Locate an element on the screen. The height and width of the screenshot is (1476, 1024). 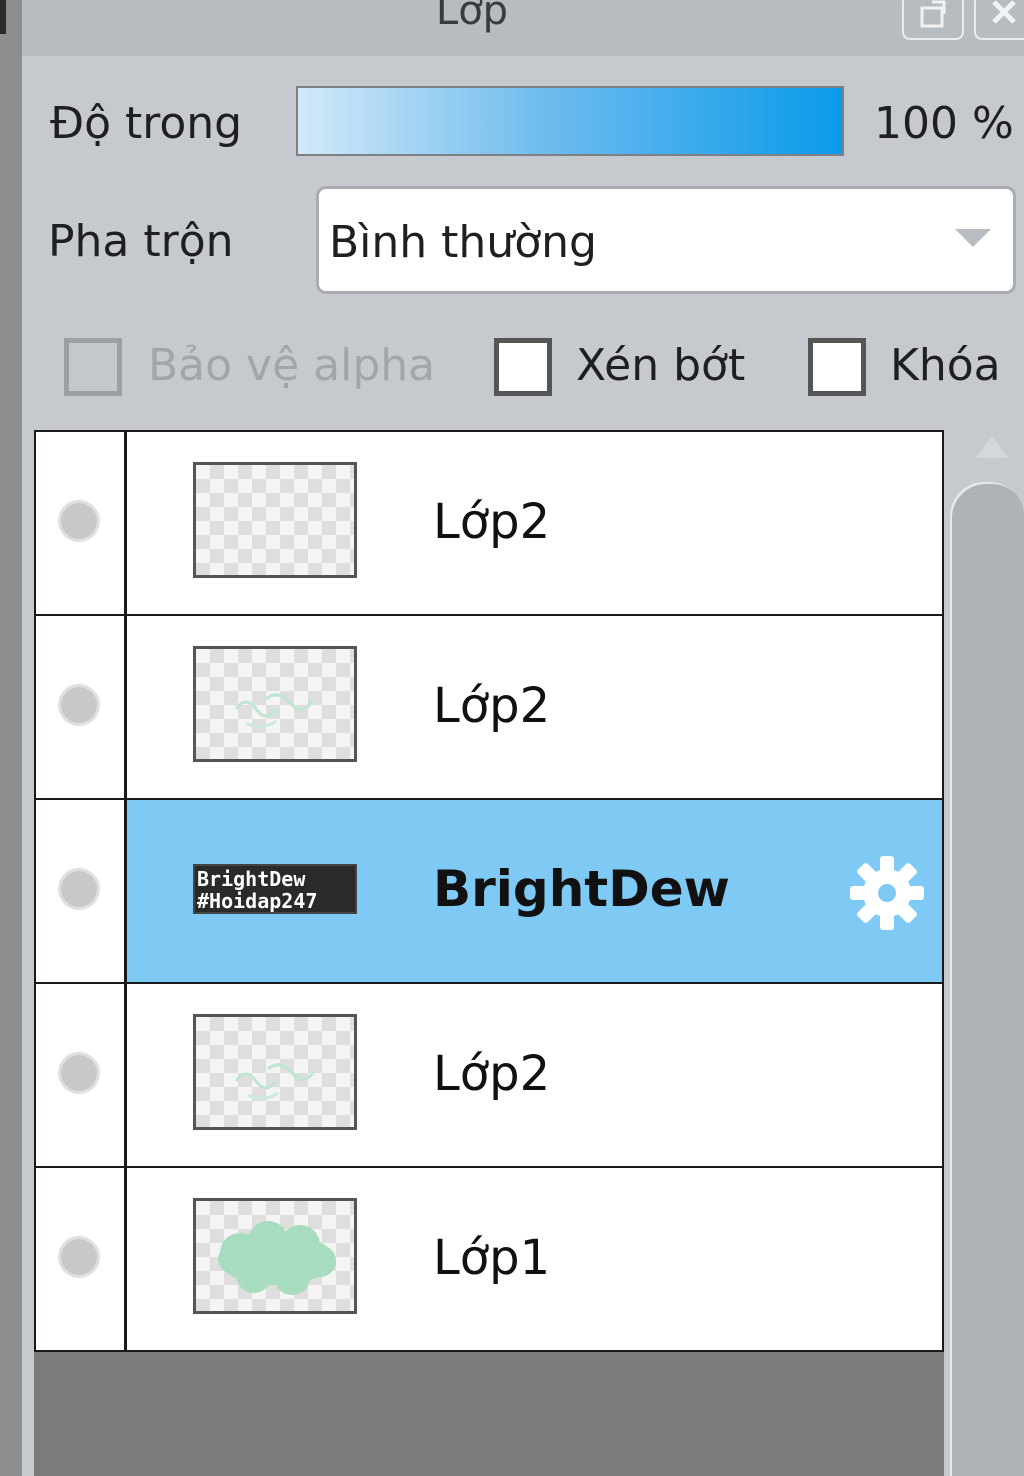
green-blob-graphic is located at coordinates (277, 1258).